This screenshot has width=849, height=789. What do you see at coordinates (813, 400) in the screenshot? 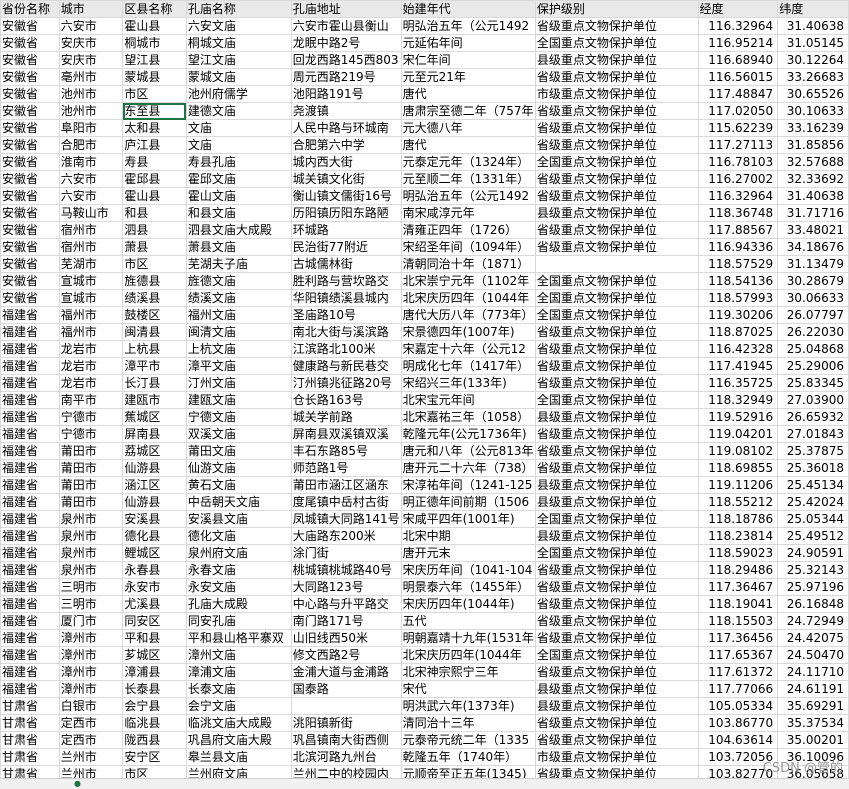
I see `table-cell: 27.03900` at bounding box center [813, 400].